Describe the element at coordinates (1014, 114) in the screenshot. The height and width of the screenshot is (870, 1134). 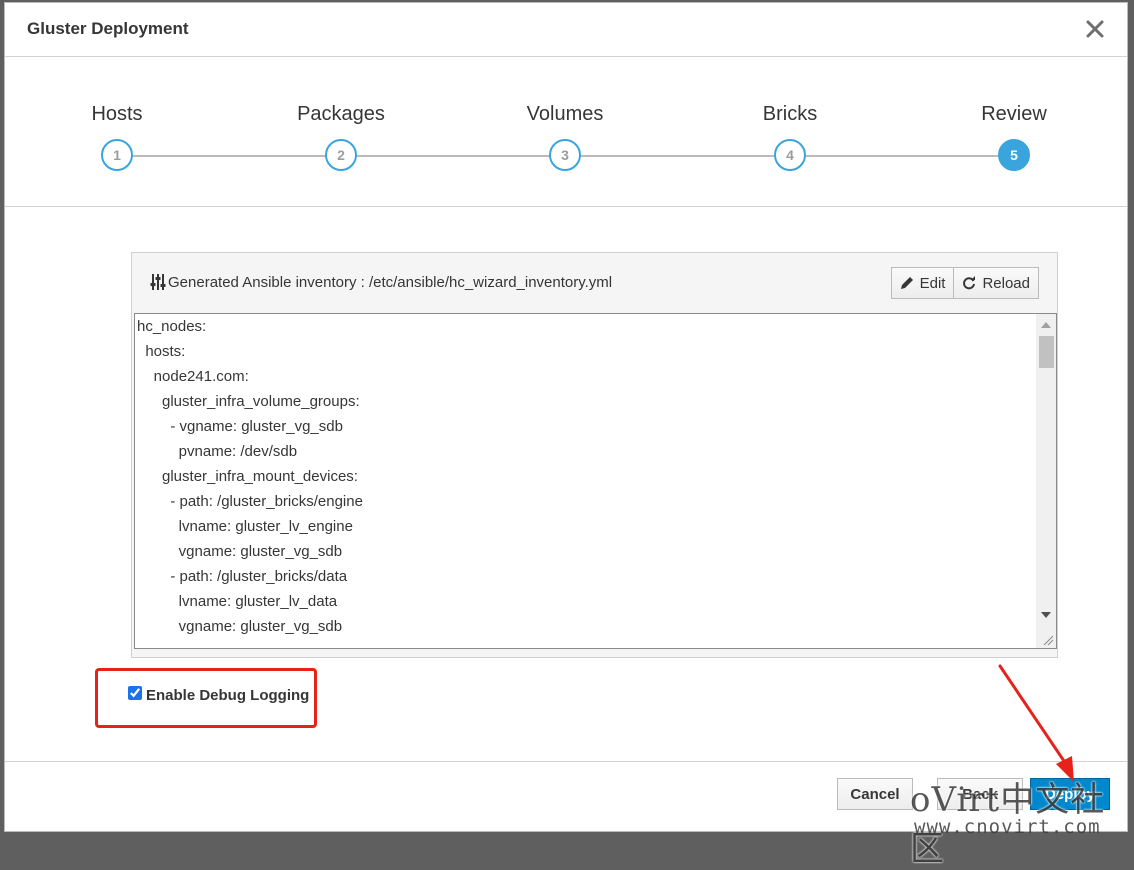
I see `step-label: Review` at that location.